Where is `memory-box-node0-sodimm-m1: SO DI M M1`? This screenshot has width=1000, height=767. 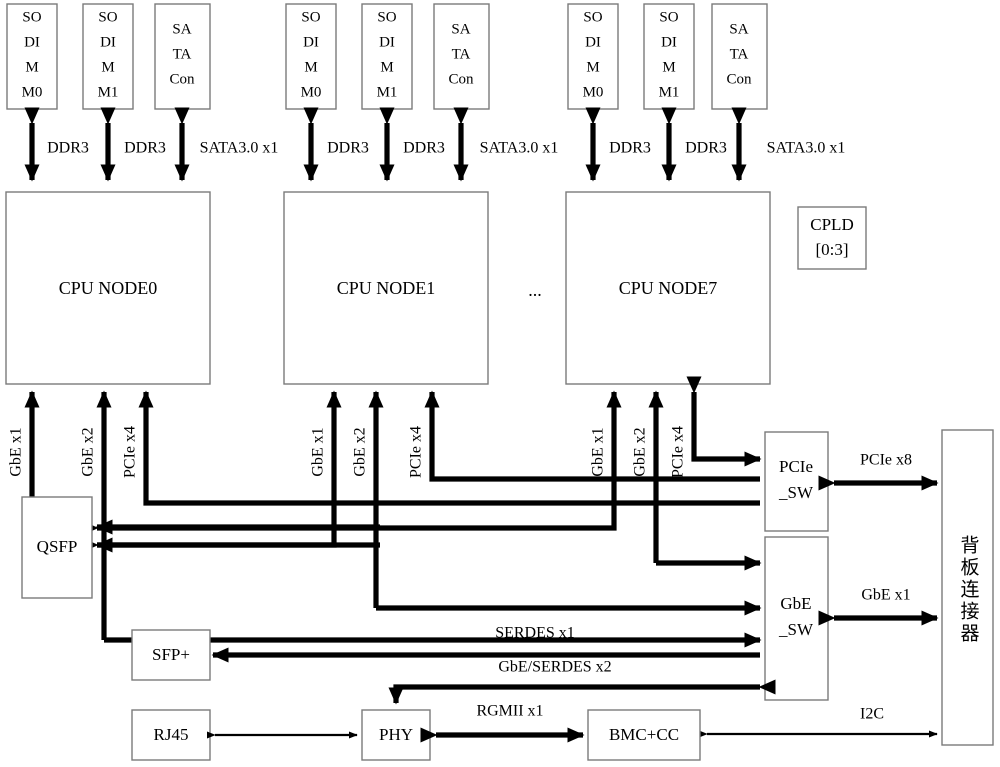 memory-box-node0-sodimm-m1: SO DI M M1 is located at coordinates (108, 56).